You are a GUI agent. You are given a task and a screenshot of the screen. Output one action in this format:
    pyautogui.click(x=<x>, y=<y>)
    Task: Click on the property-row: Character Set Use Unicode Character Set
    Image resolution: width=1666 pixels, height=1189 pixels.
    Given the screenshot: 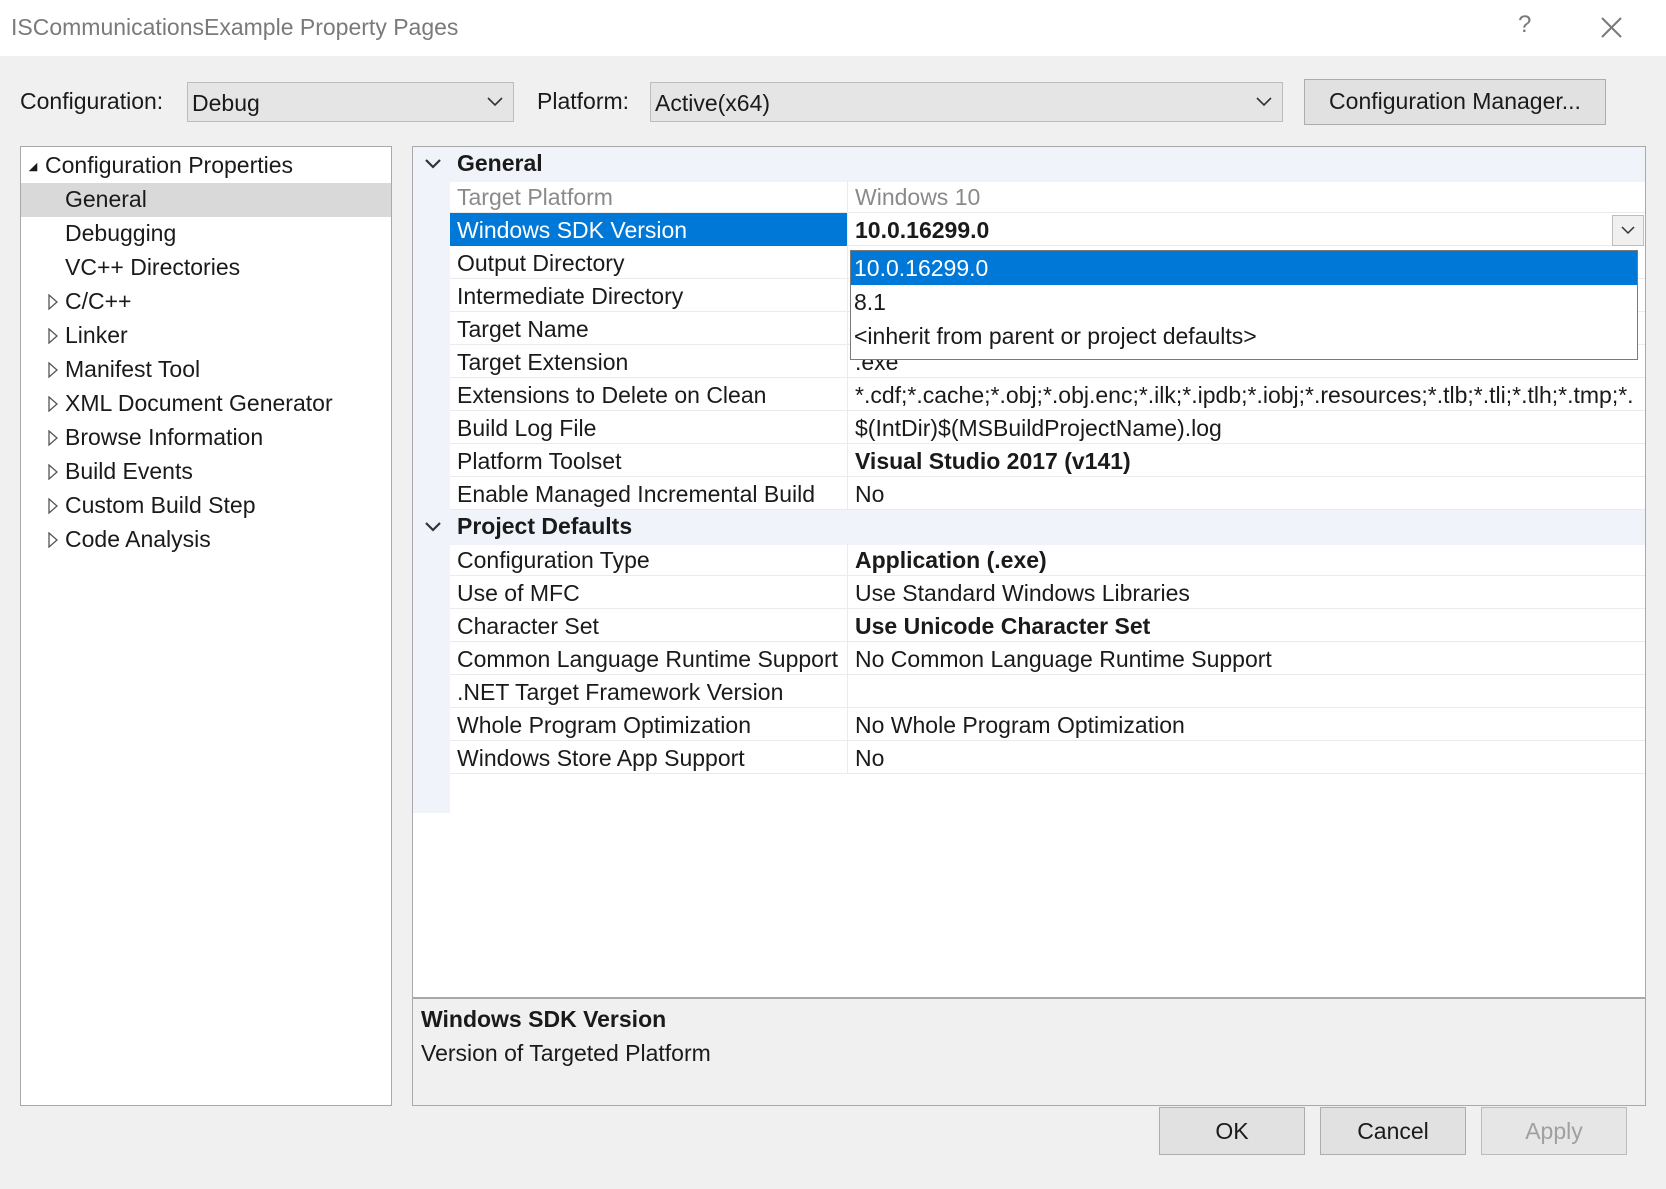 What is the action you would take?
    pyautogui.click(x=1047, y=625)
    